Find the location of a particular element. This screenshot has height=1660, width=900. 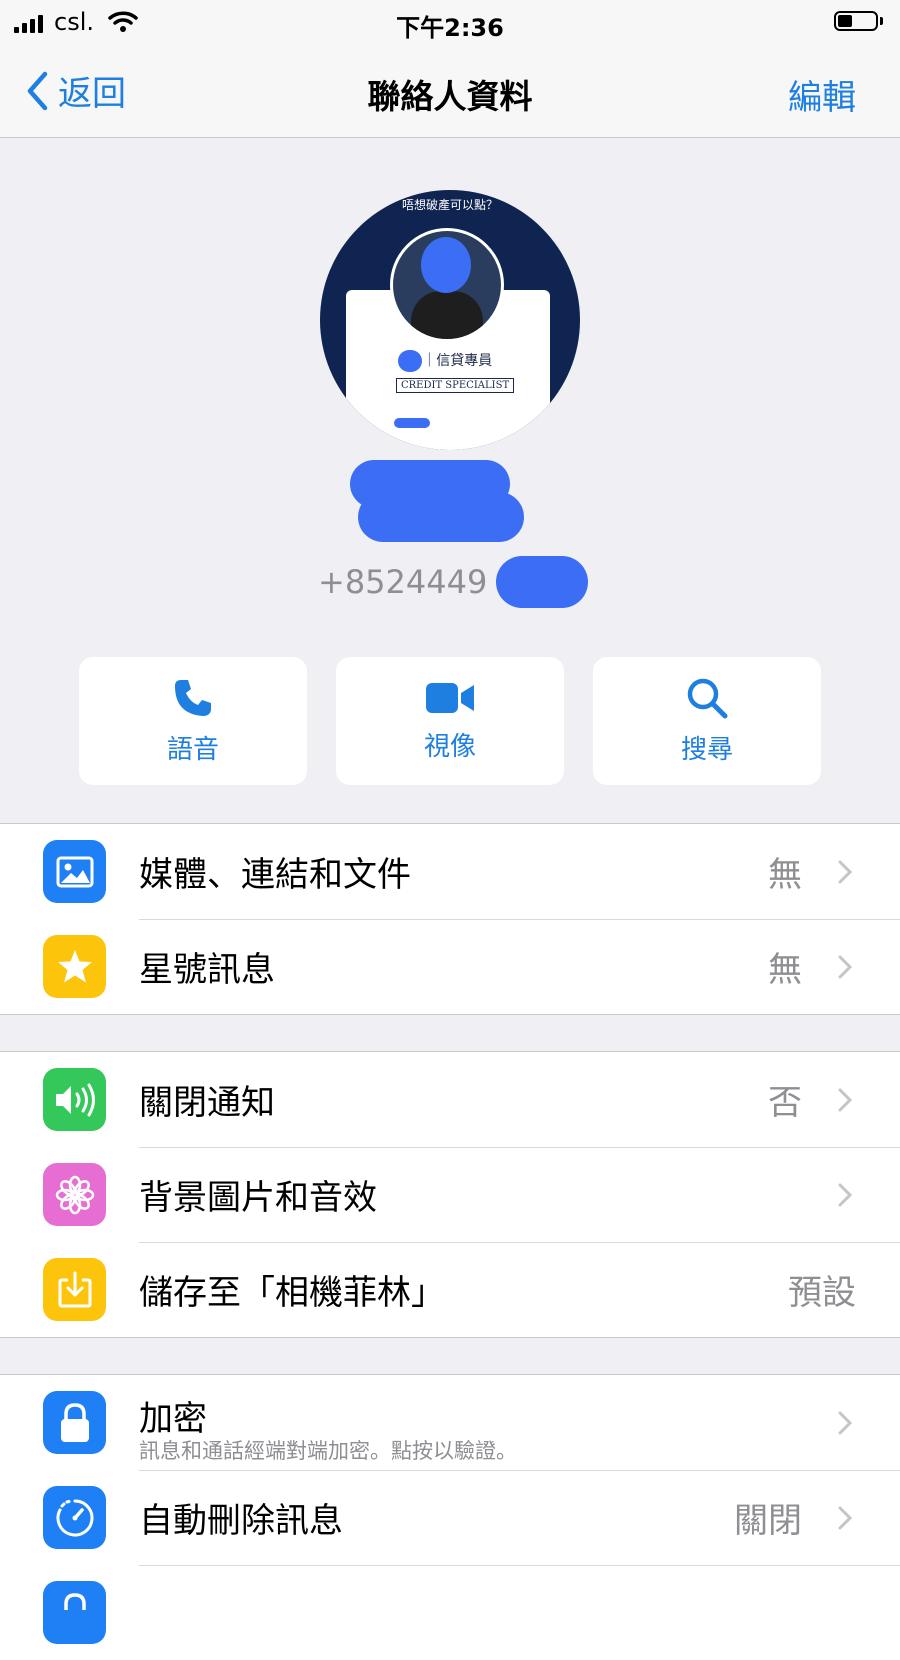

battery-icon is located at coordinates (856, 21).